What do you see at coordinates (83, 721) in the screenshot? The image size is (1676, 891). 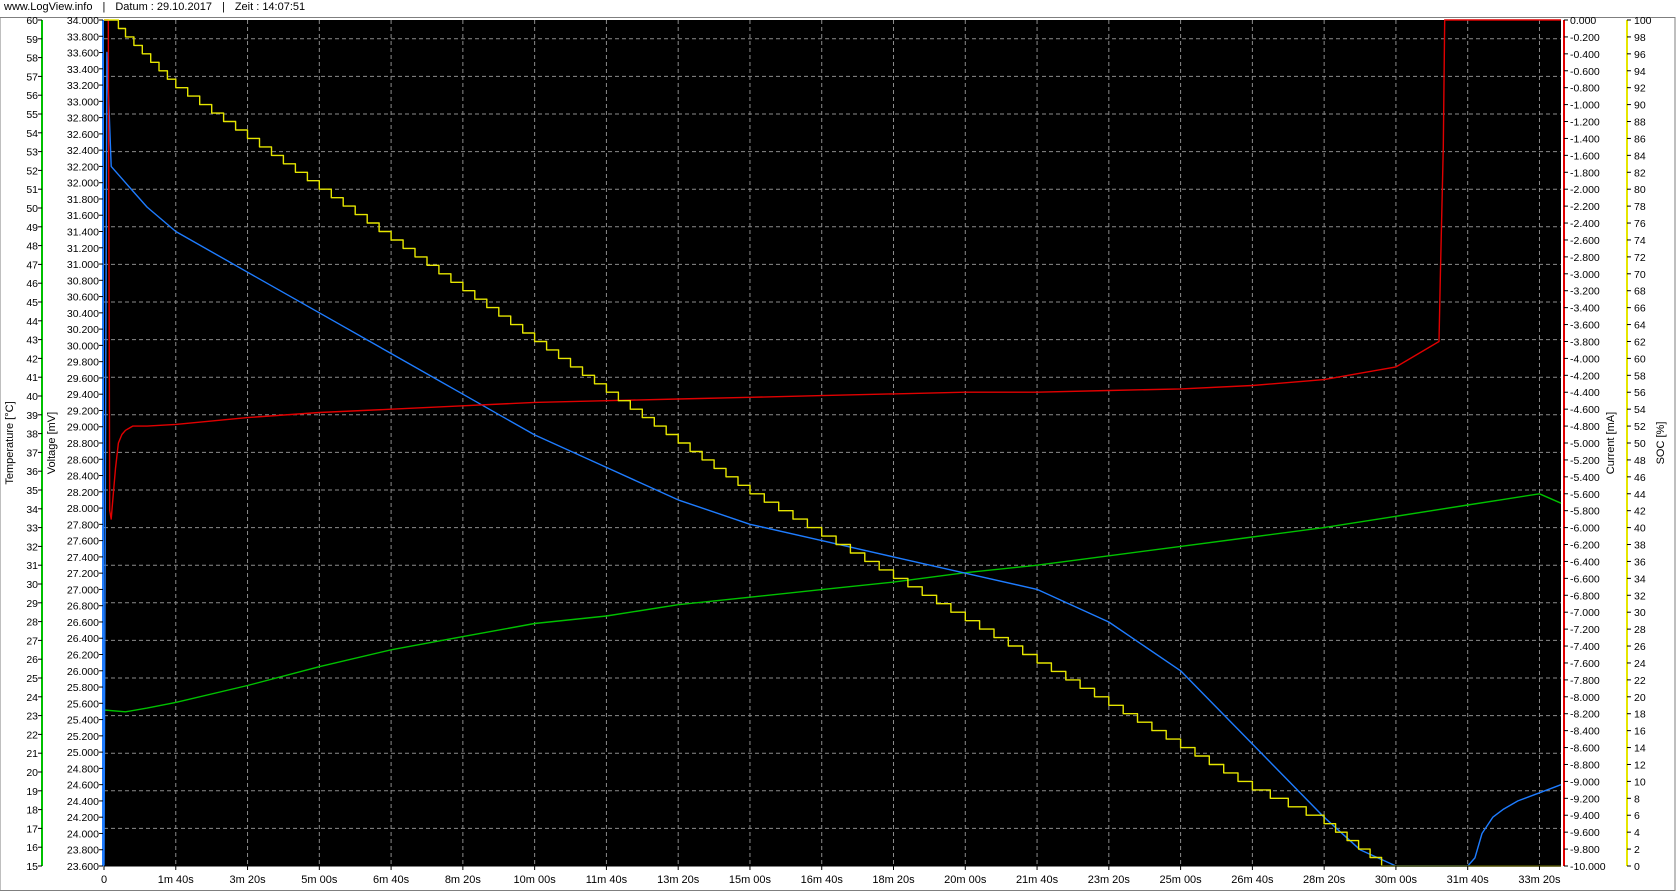 I see `voltage-tick-label: 25.400` at bounding box center [83, 721].